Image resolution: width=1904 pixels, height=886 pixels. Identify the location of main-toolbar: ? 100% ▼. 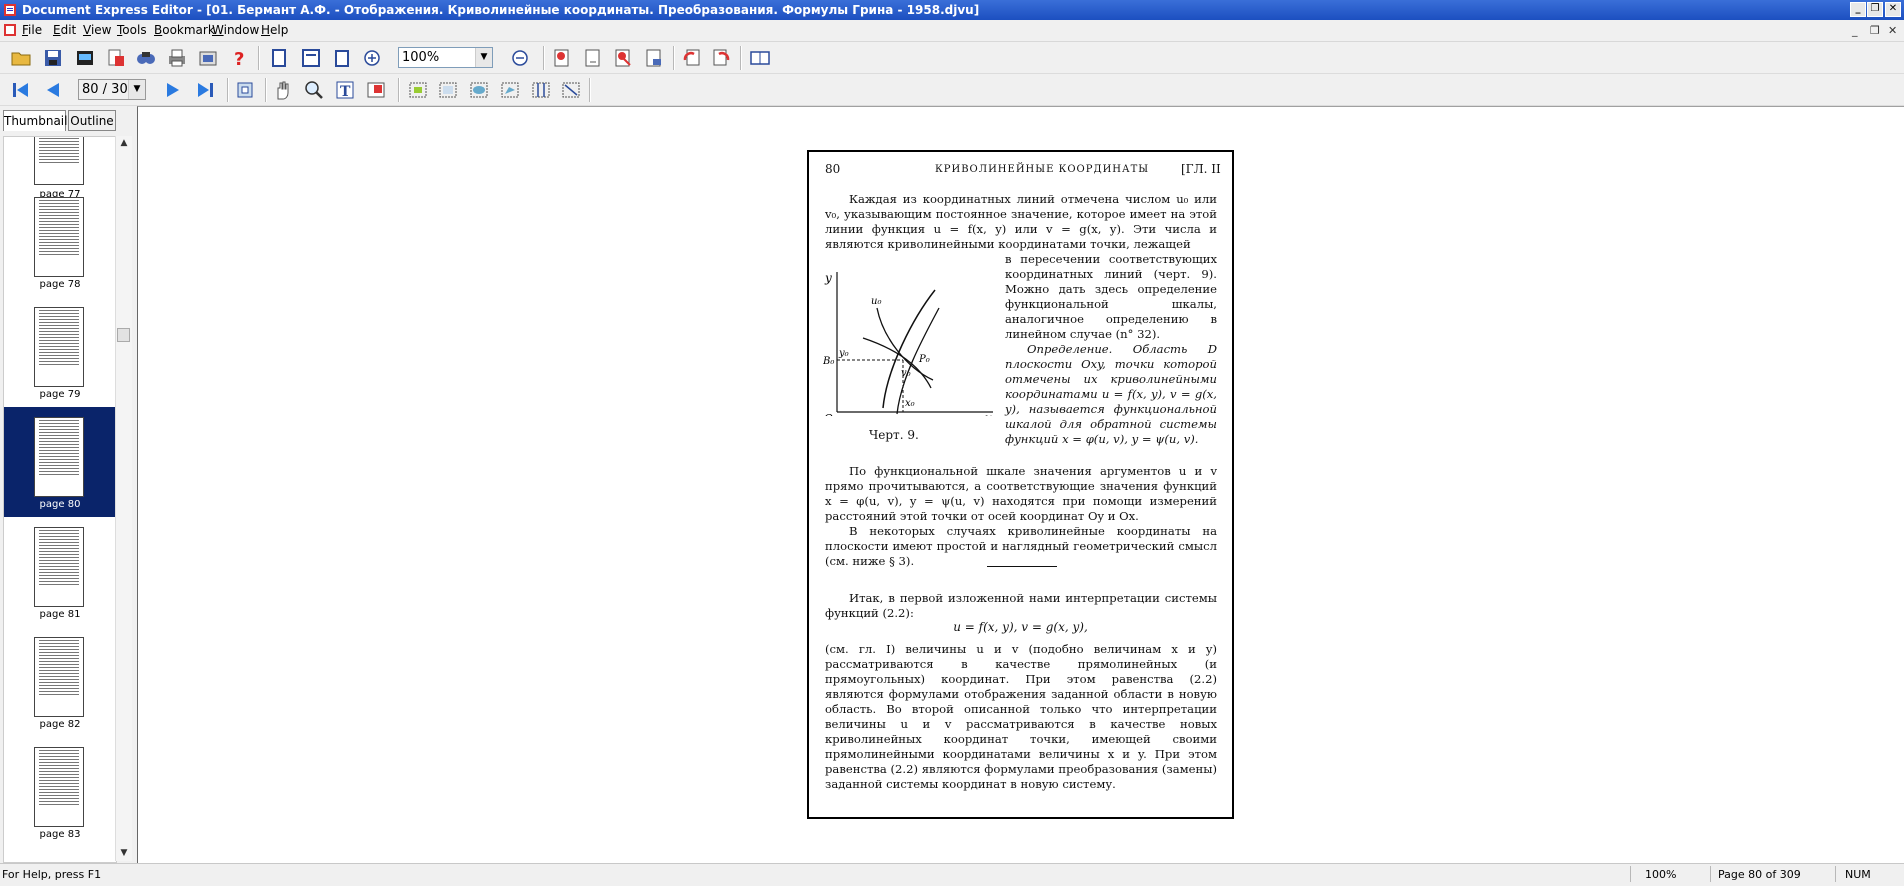
(952, 58).